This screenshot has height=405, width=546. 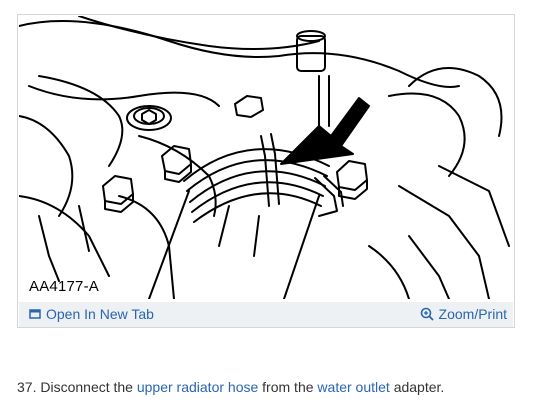 What do you see at coordinates (419, 387) in the screenshot?
I see `step-text-after: adapter.` at bounding box center [419, 387].